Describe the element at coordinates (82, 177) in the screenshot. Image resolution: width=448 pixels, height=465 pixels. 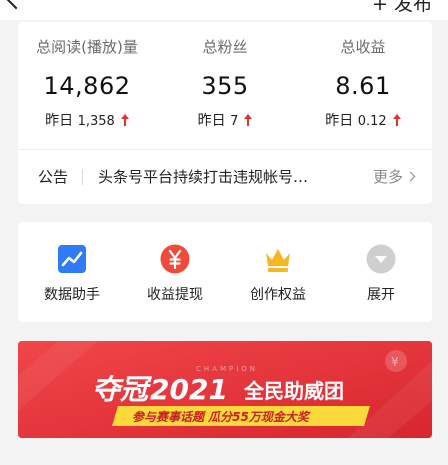
I see `notice-separator` at that location.